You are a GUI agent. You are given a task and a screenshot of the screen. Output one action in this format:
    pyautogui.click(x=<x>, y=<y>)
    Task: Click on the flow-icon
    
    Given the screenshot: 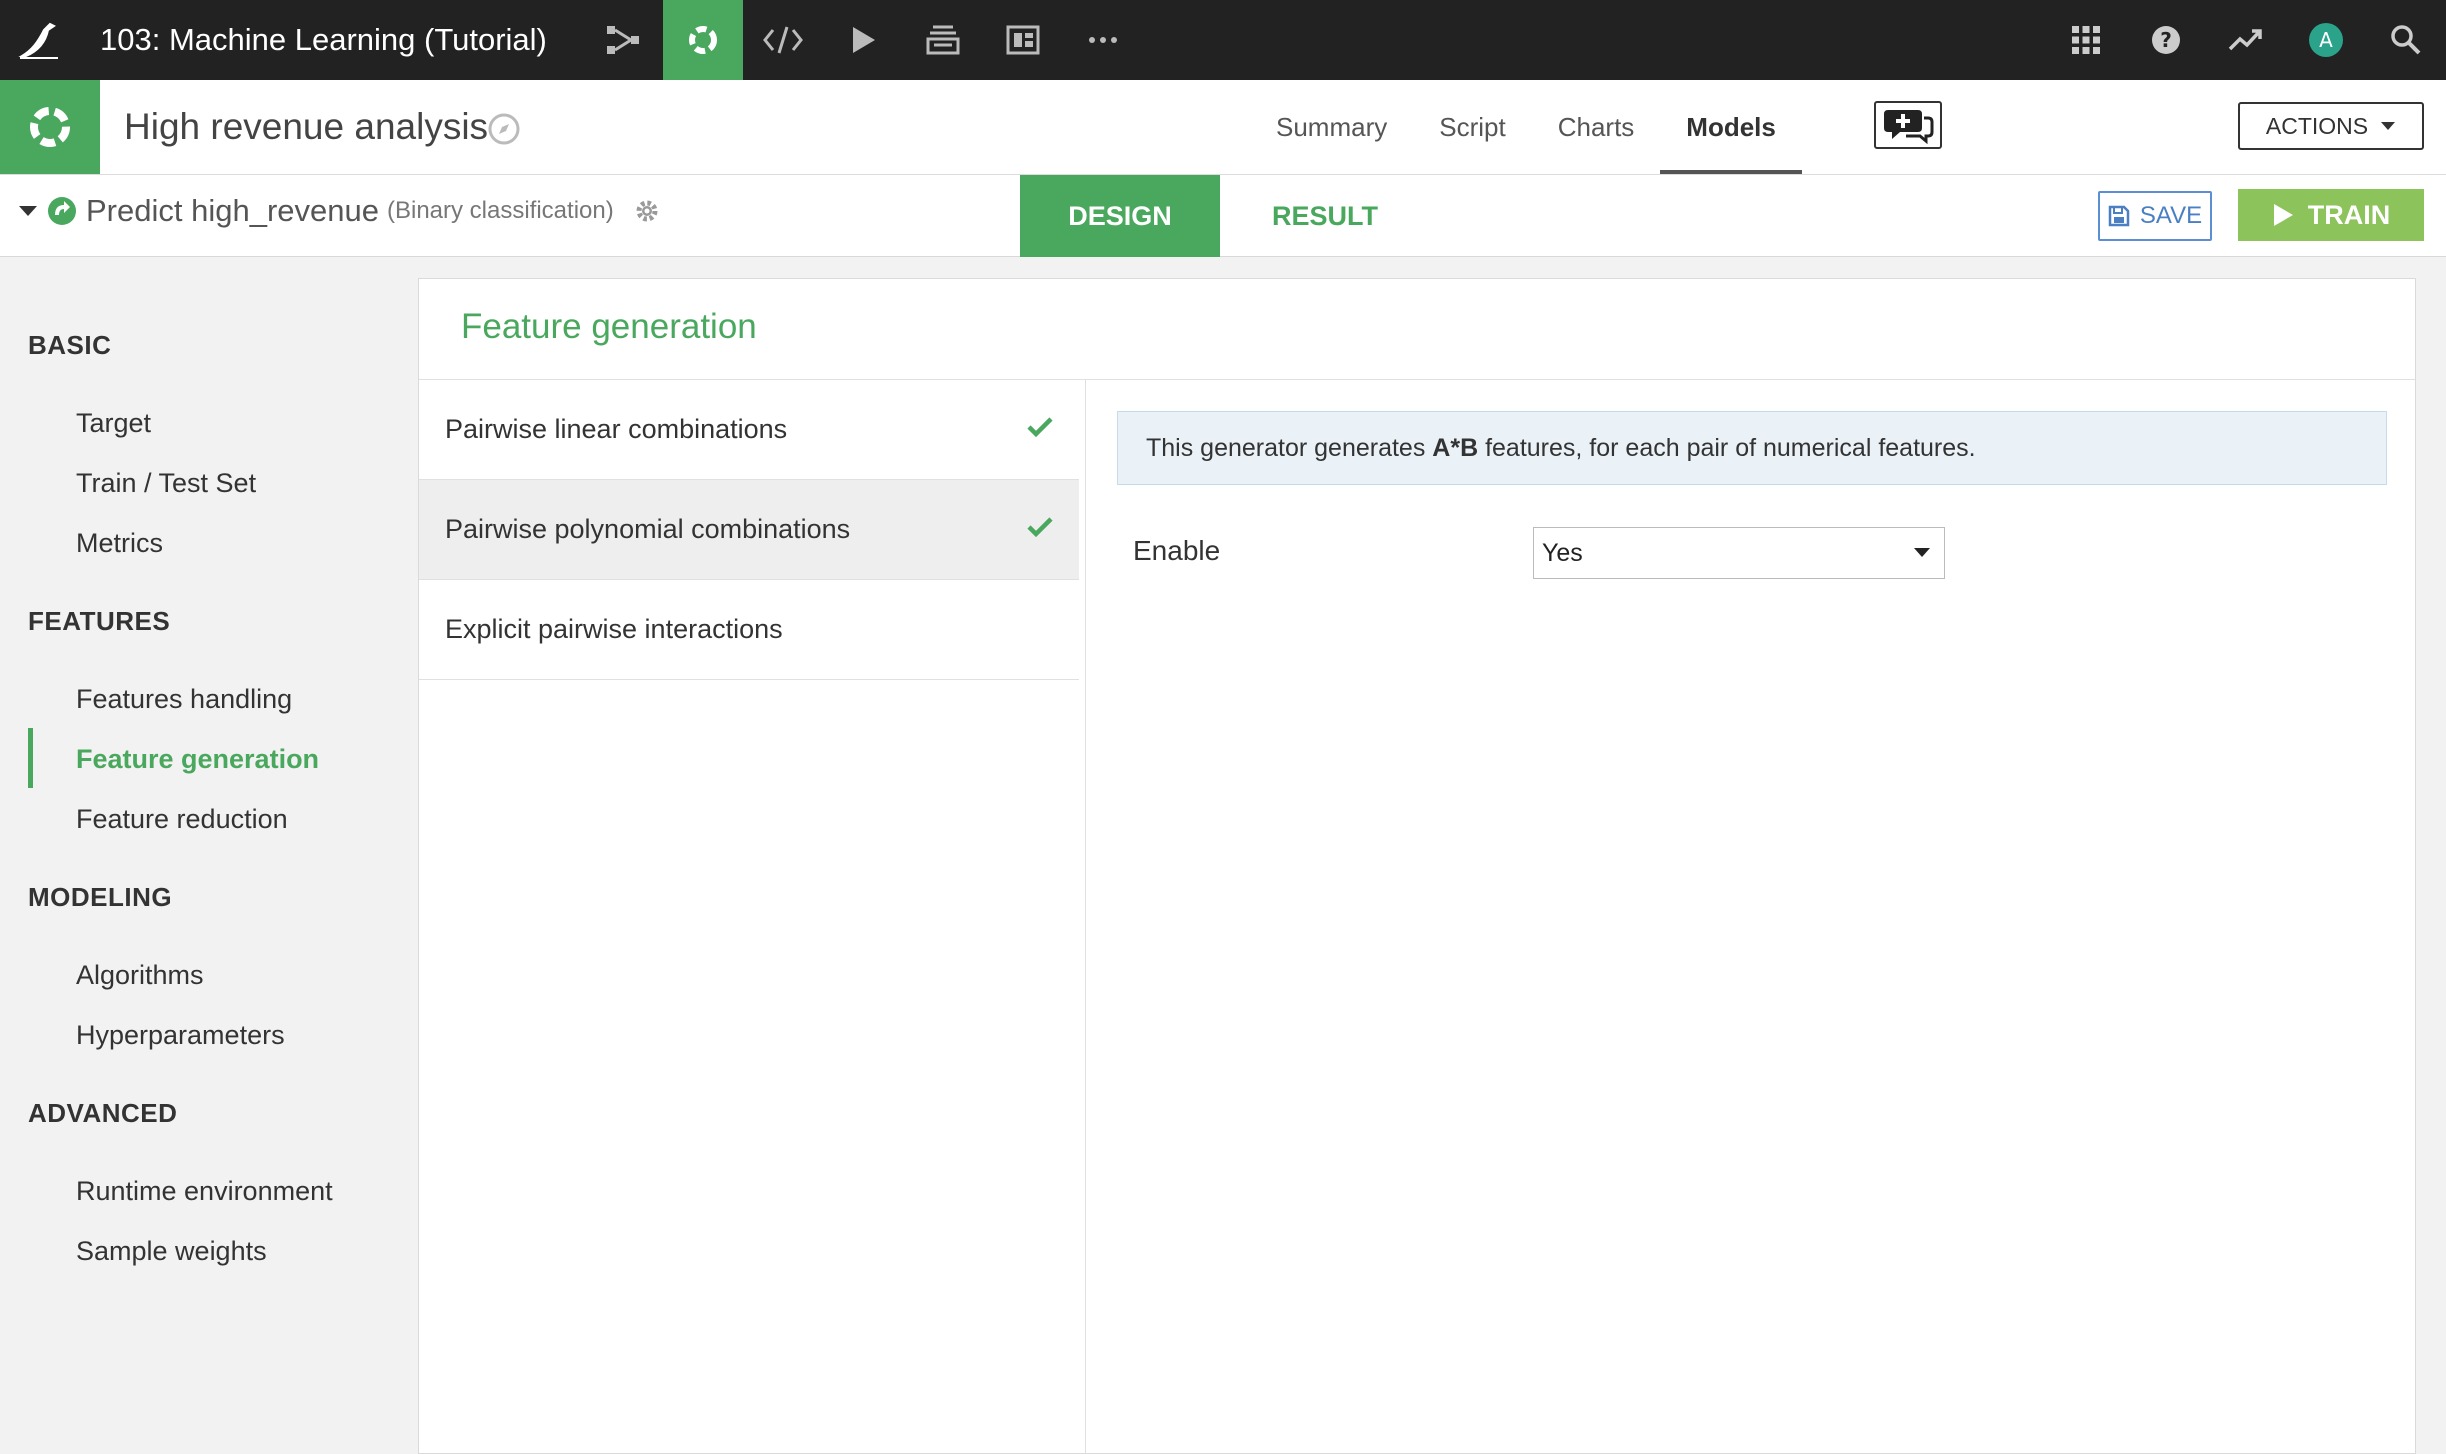 What is the action you would take?
    pyautogui.click(x=623, y=40)
    